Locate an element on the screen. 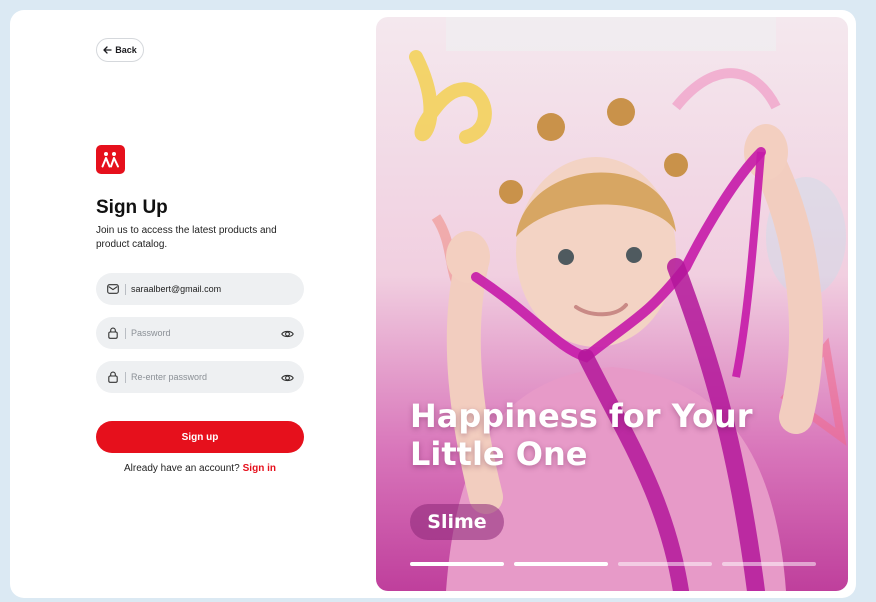  back-button: Back is located at coordinates (120, 50).